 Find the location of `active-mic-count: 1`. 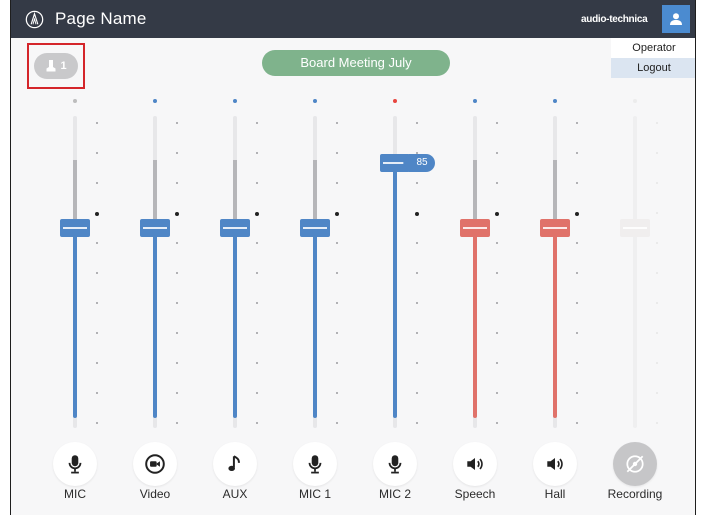

active-mic-count: 1 is located at coordinates (63, 66).